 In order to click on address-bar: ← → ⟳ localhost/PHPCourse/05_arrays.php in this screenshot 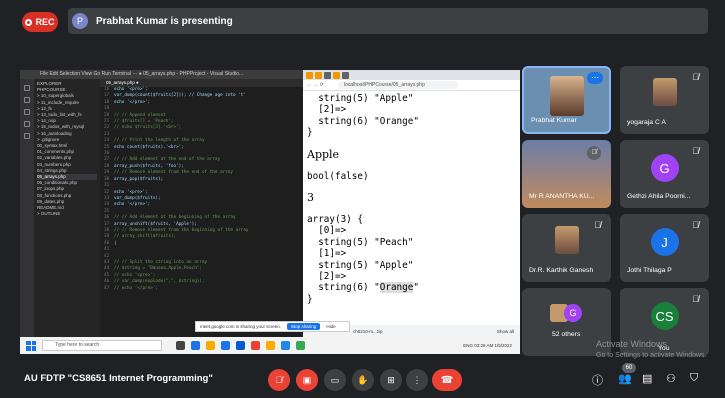, I will do `click(411, 85)`.